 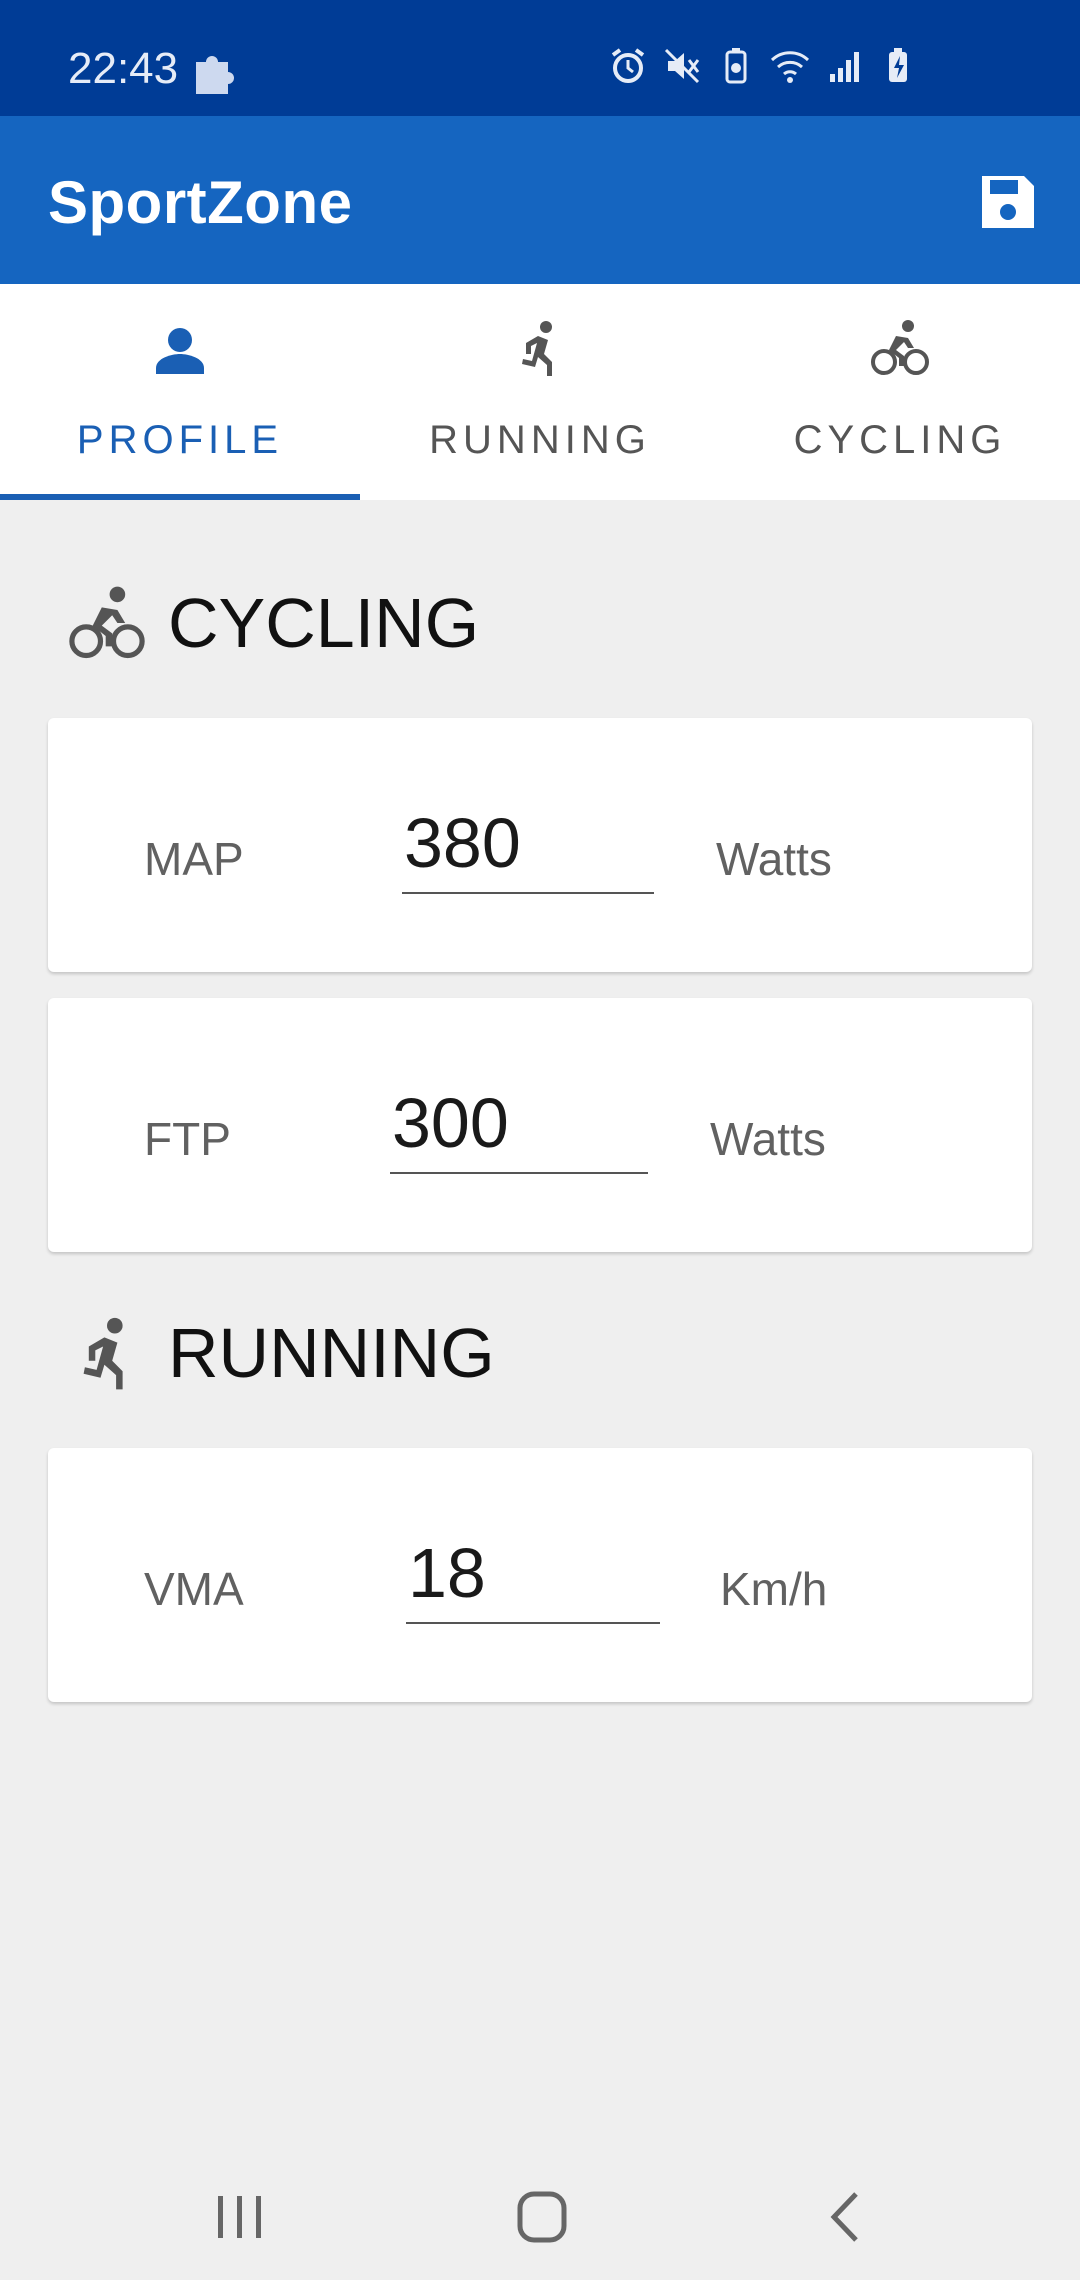 I want to click on ftp-input, so click(x=519, y=1126).